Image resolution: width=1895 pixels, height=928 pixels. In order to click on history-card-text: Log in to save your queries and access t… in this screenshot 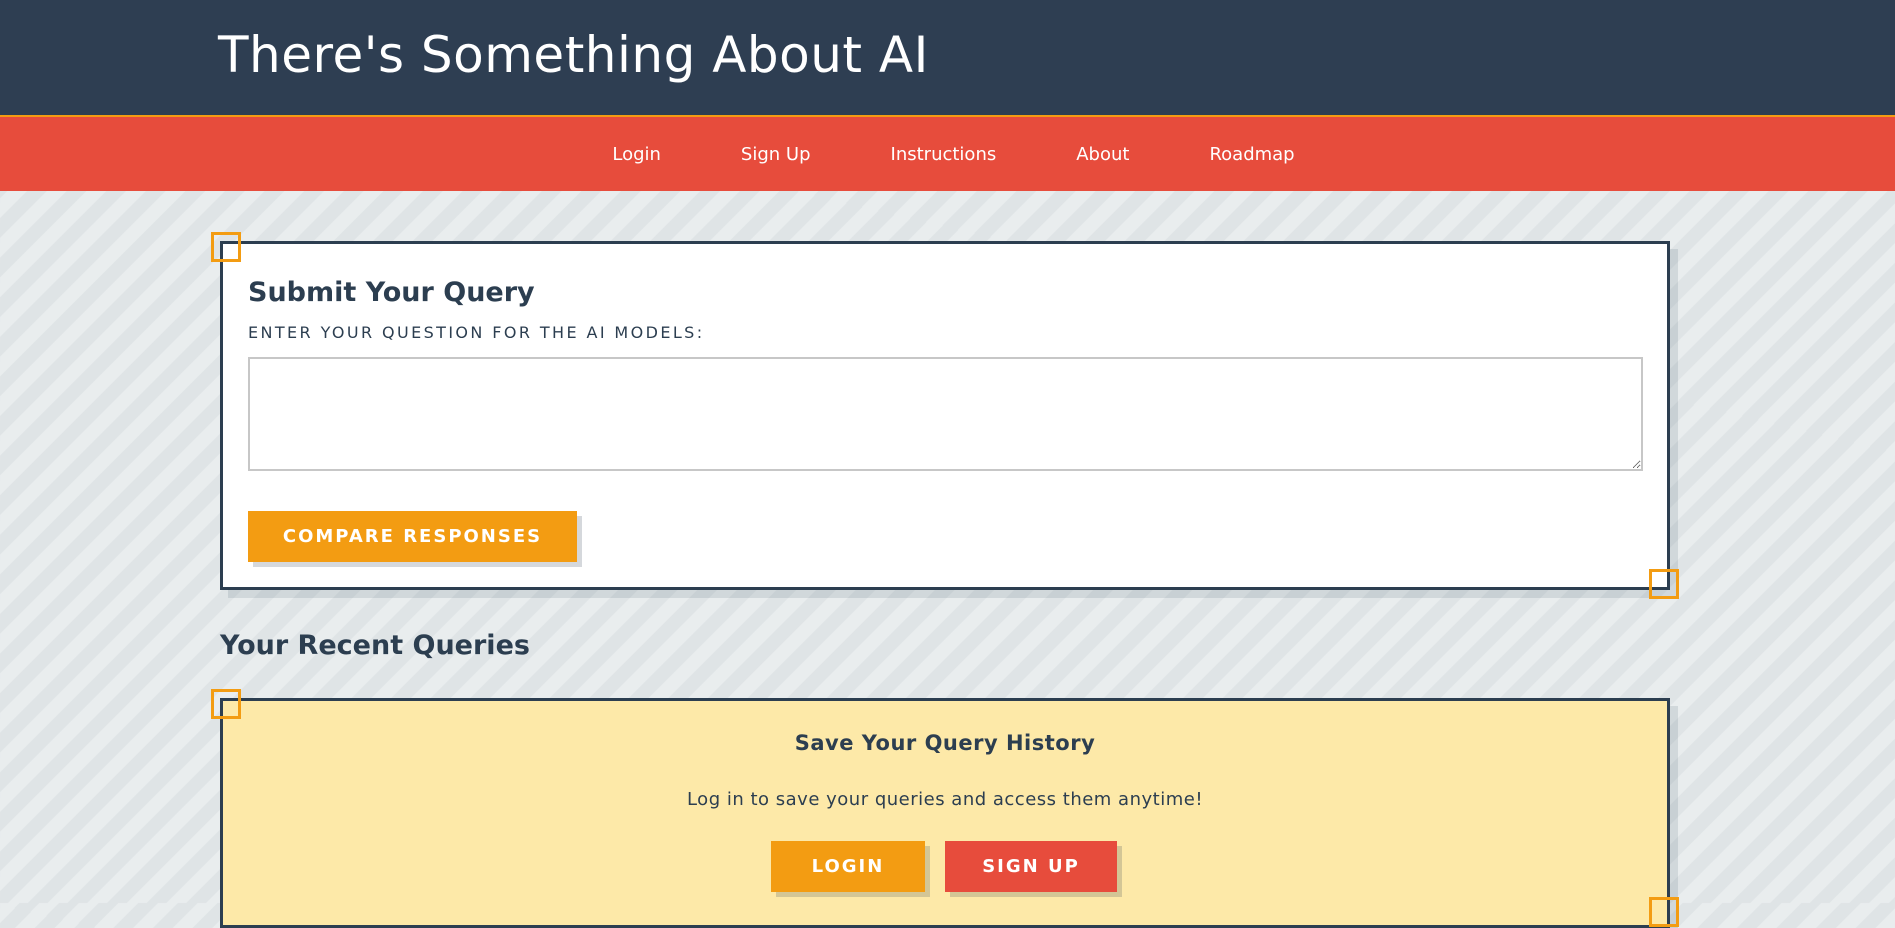, I will do `click(945, 799)`.